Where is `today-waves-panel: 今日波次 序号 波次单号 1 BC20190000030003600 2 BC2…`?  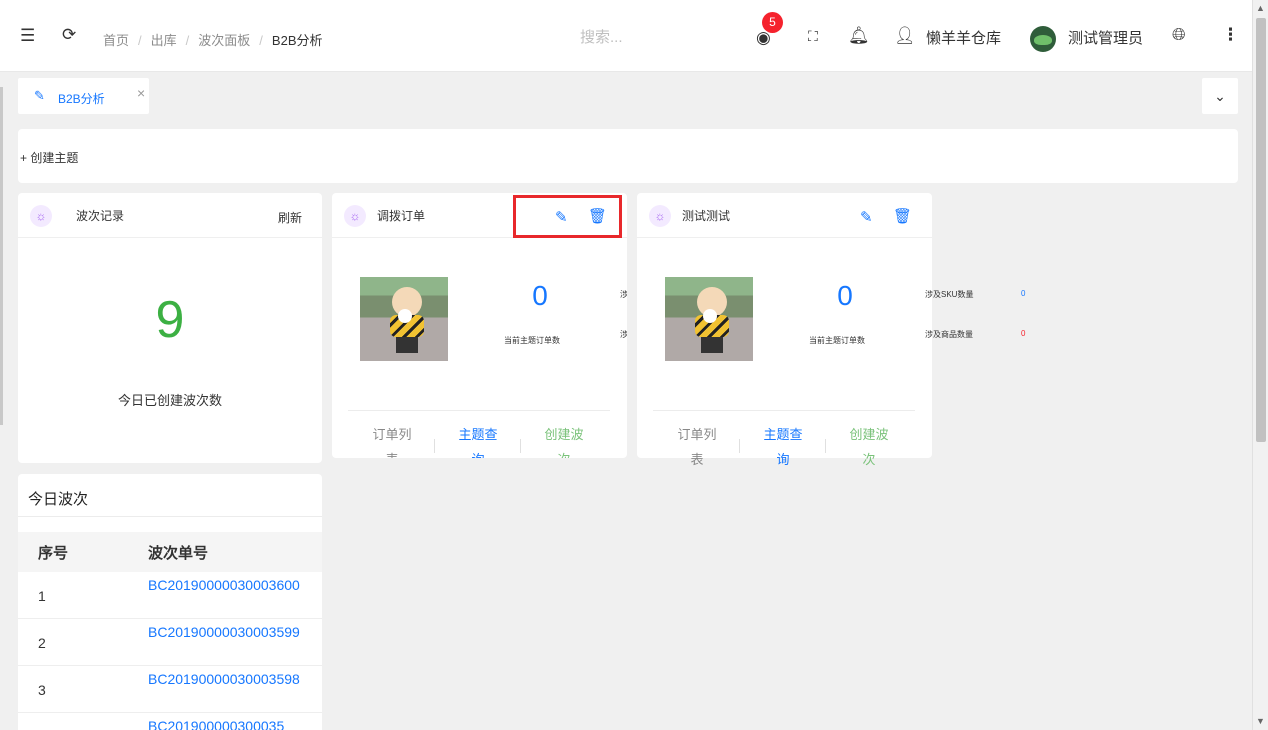 today-waves-panel: 今日波次 序号 波次单号 1 BC20190000030003600 2 BC2… is located at coordinates (170, 602).